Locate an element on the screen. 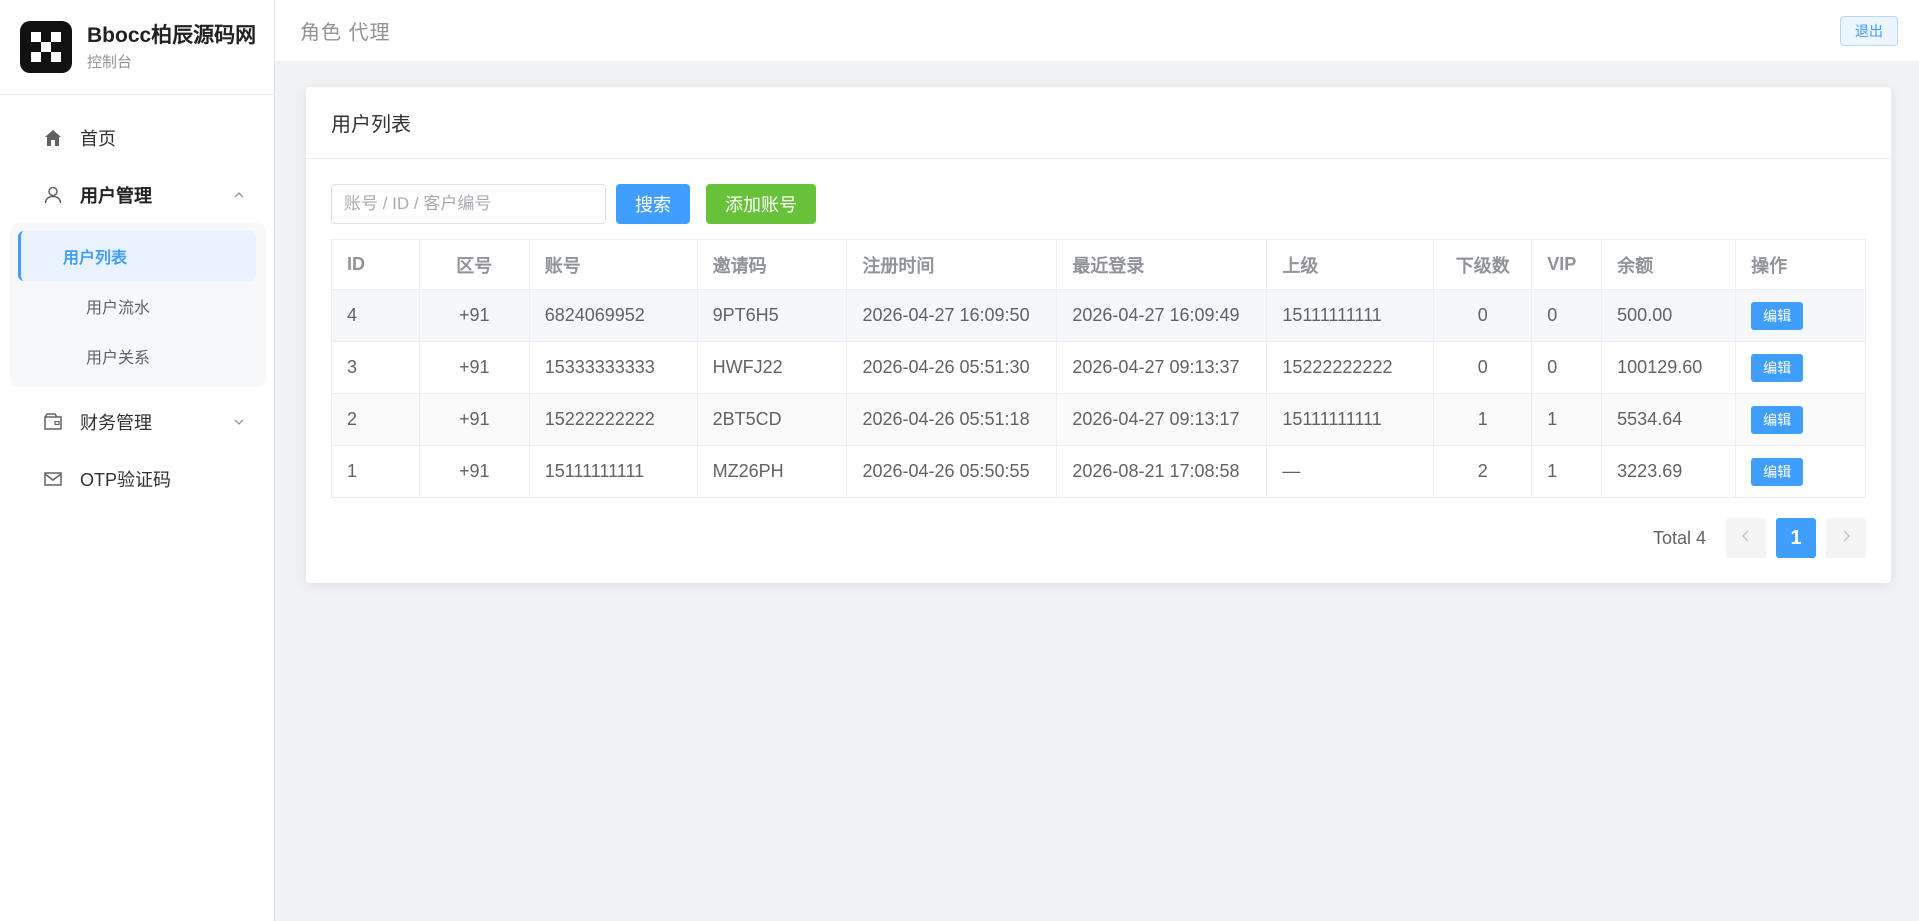  col-header-actions: 操作 is located at coordinates (1800, 264).